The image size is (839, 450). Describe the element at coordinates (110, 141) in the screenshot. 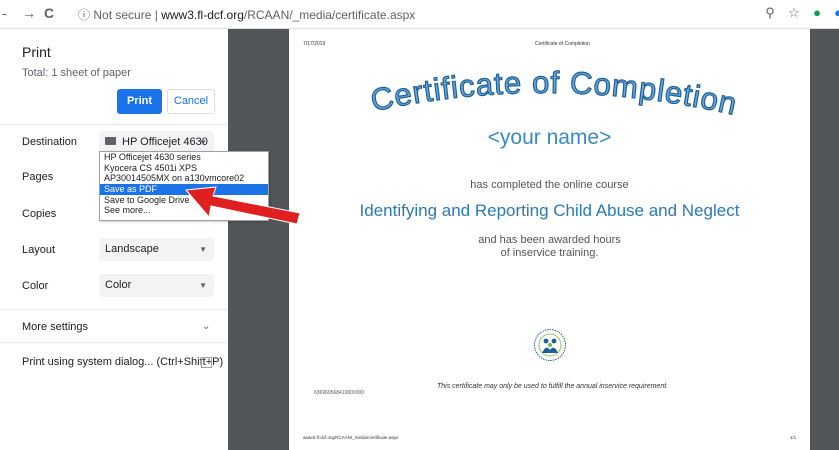

I see `printer-icon` at that location.